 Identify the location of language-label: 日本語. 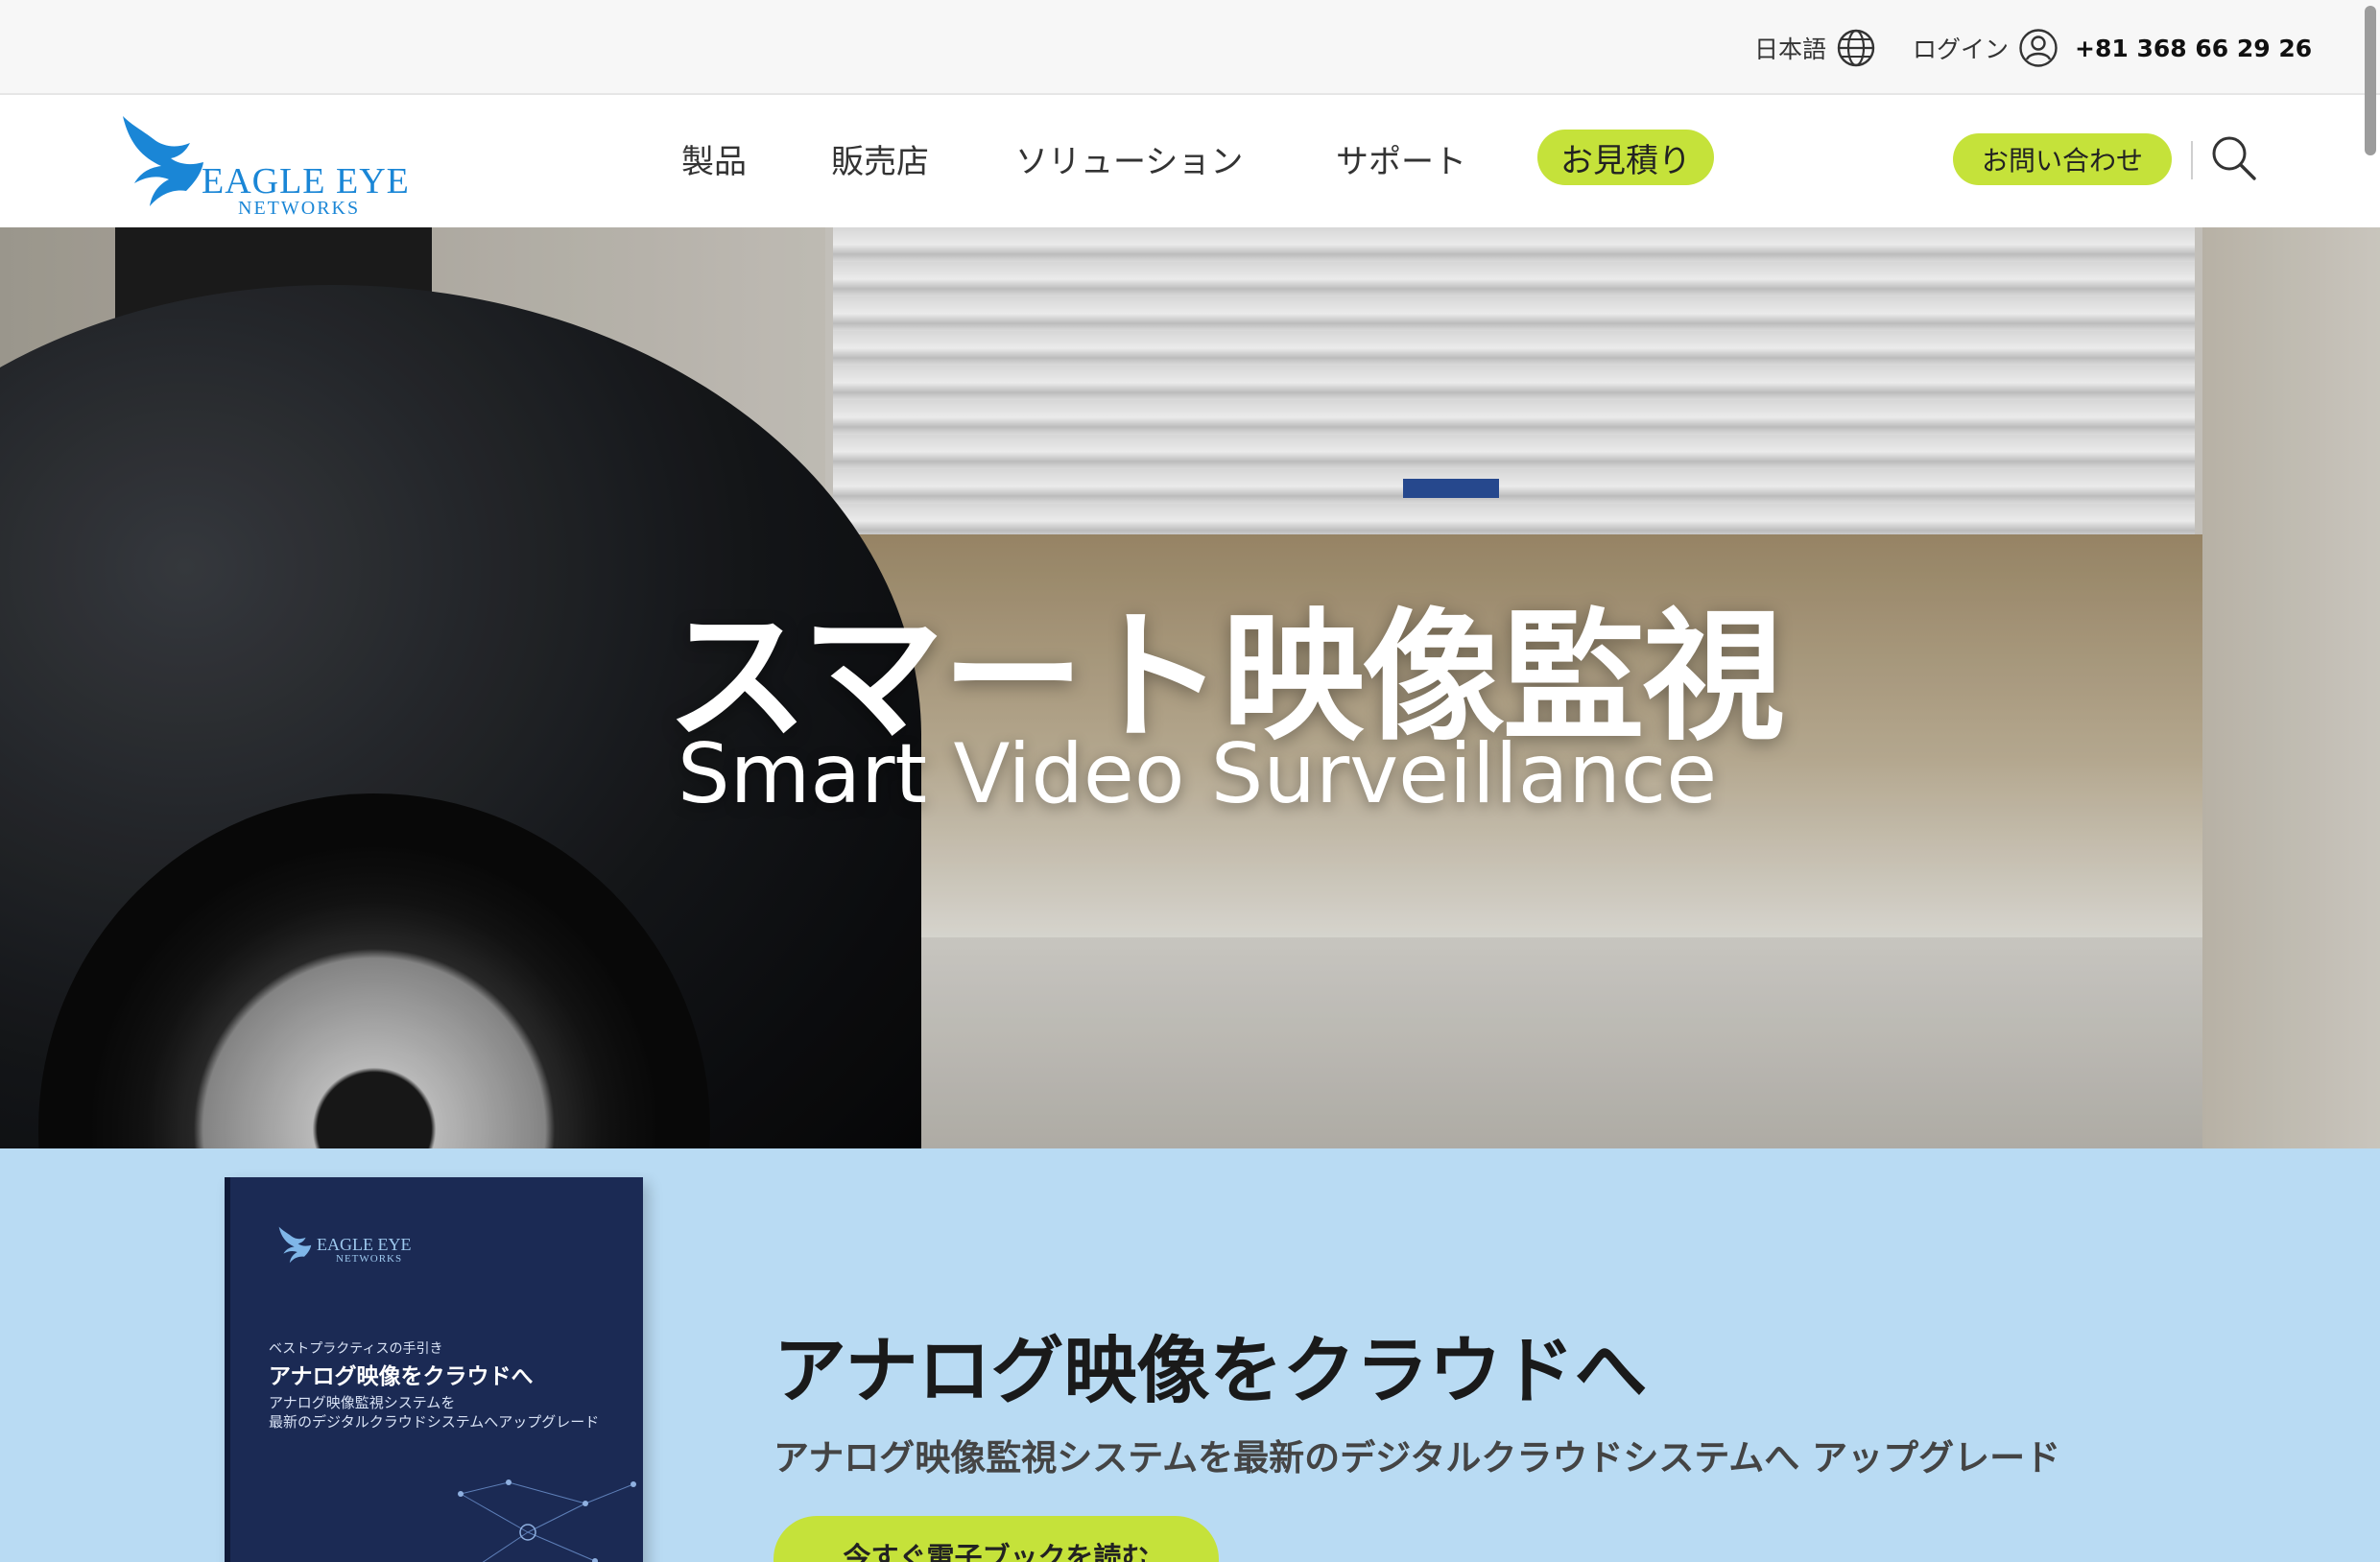
(1791, 49).